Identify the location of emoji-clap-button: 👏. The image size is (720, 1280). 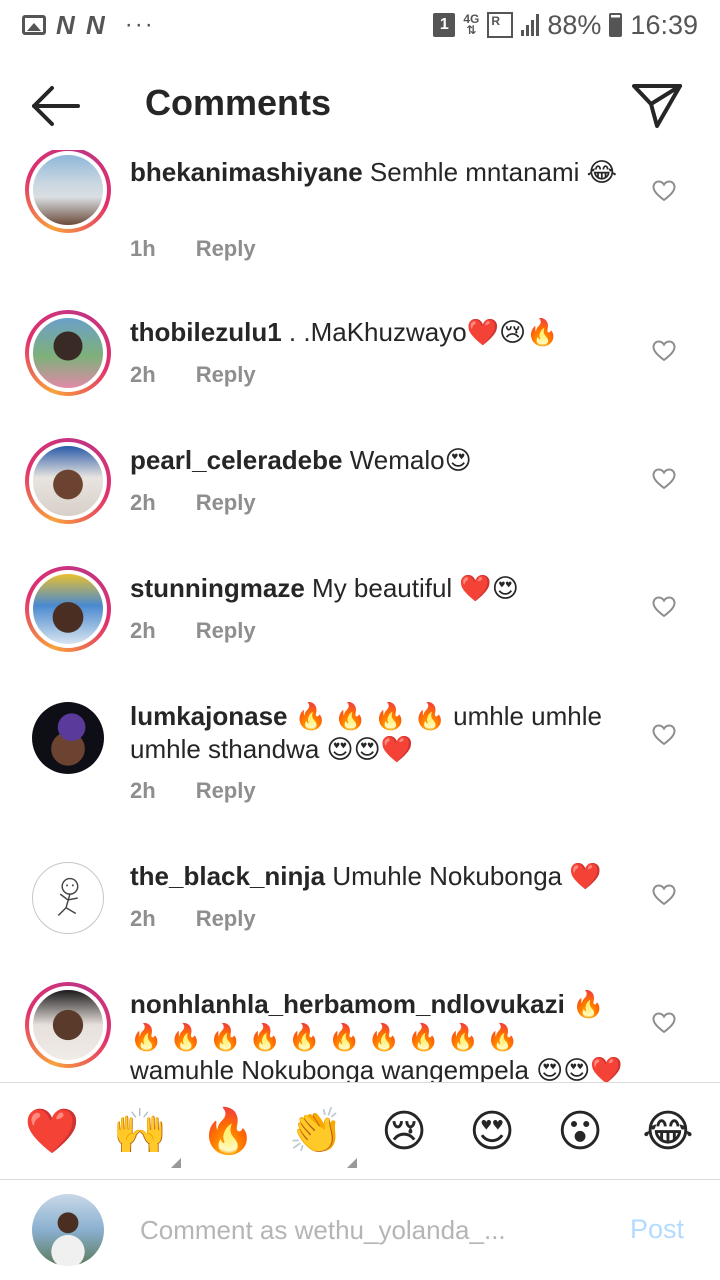
(319, 1132).